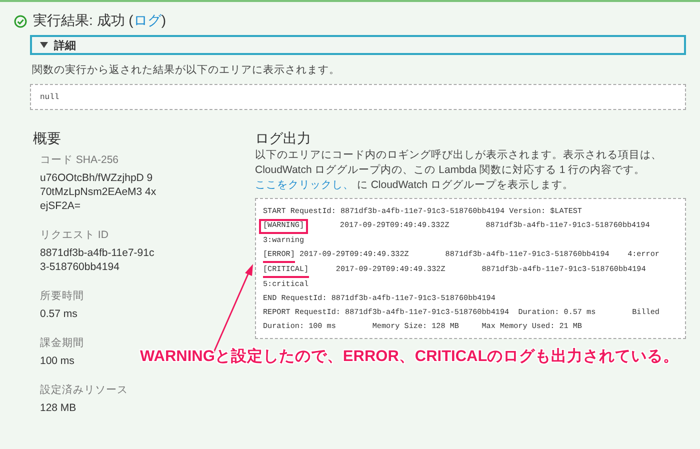 This screenshot has height=449, width=700. I want to click on field-label: コード SHA-256, so click(80, 160).